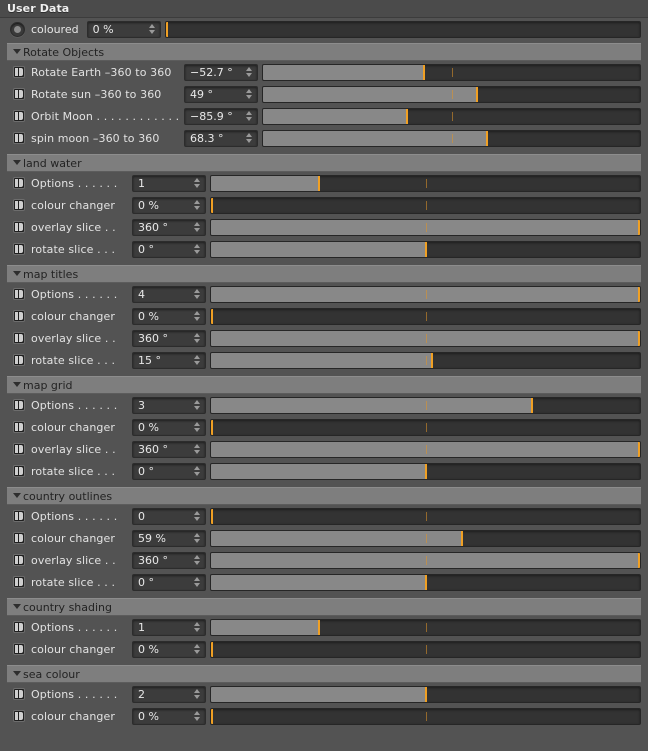 The width and height of the screenshot is (648, 751). Describe the element at coordinates (324, 607) in the screenshot. I see `section-header-country-shading: country shading` at that location.